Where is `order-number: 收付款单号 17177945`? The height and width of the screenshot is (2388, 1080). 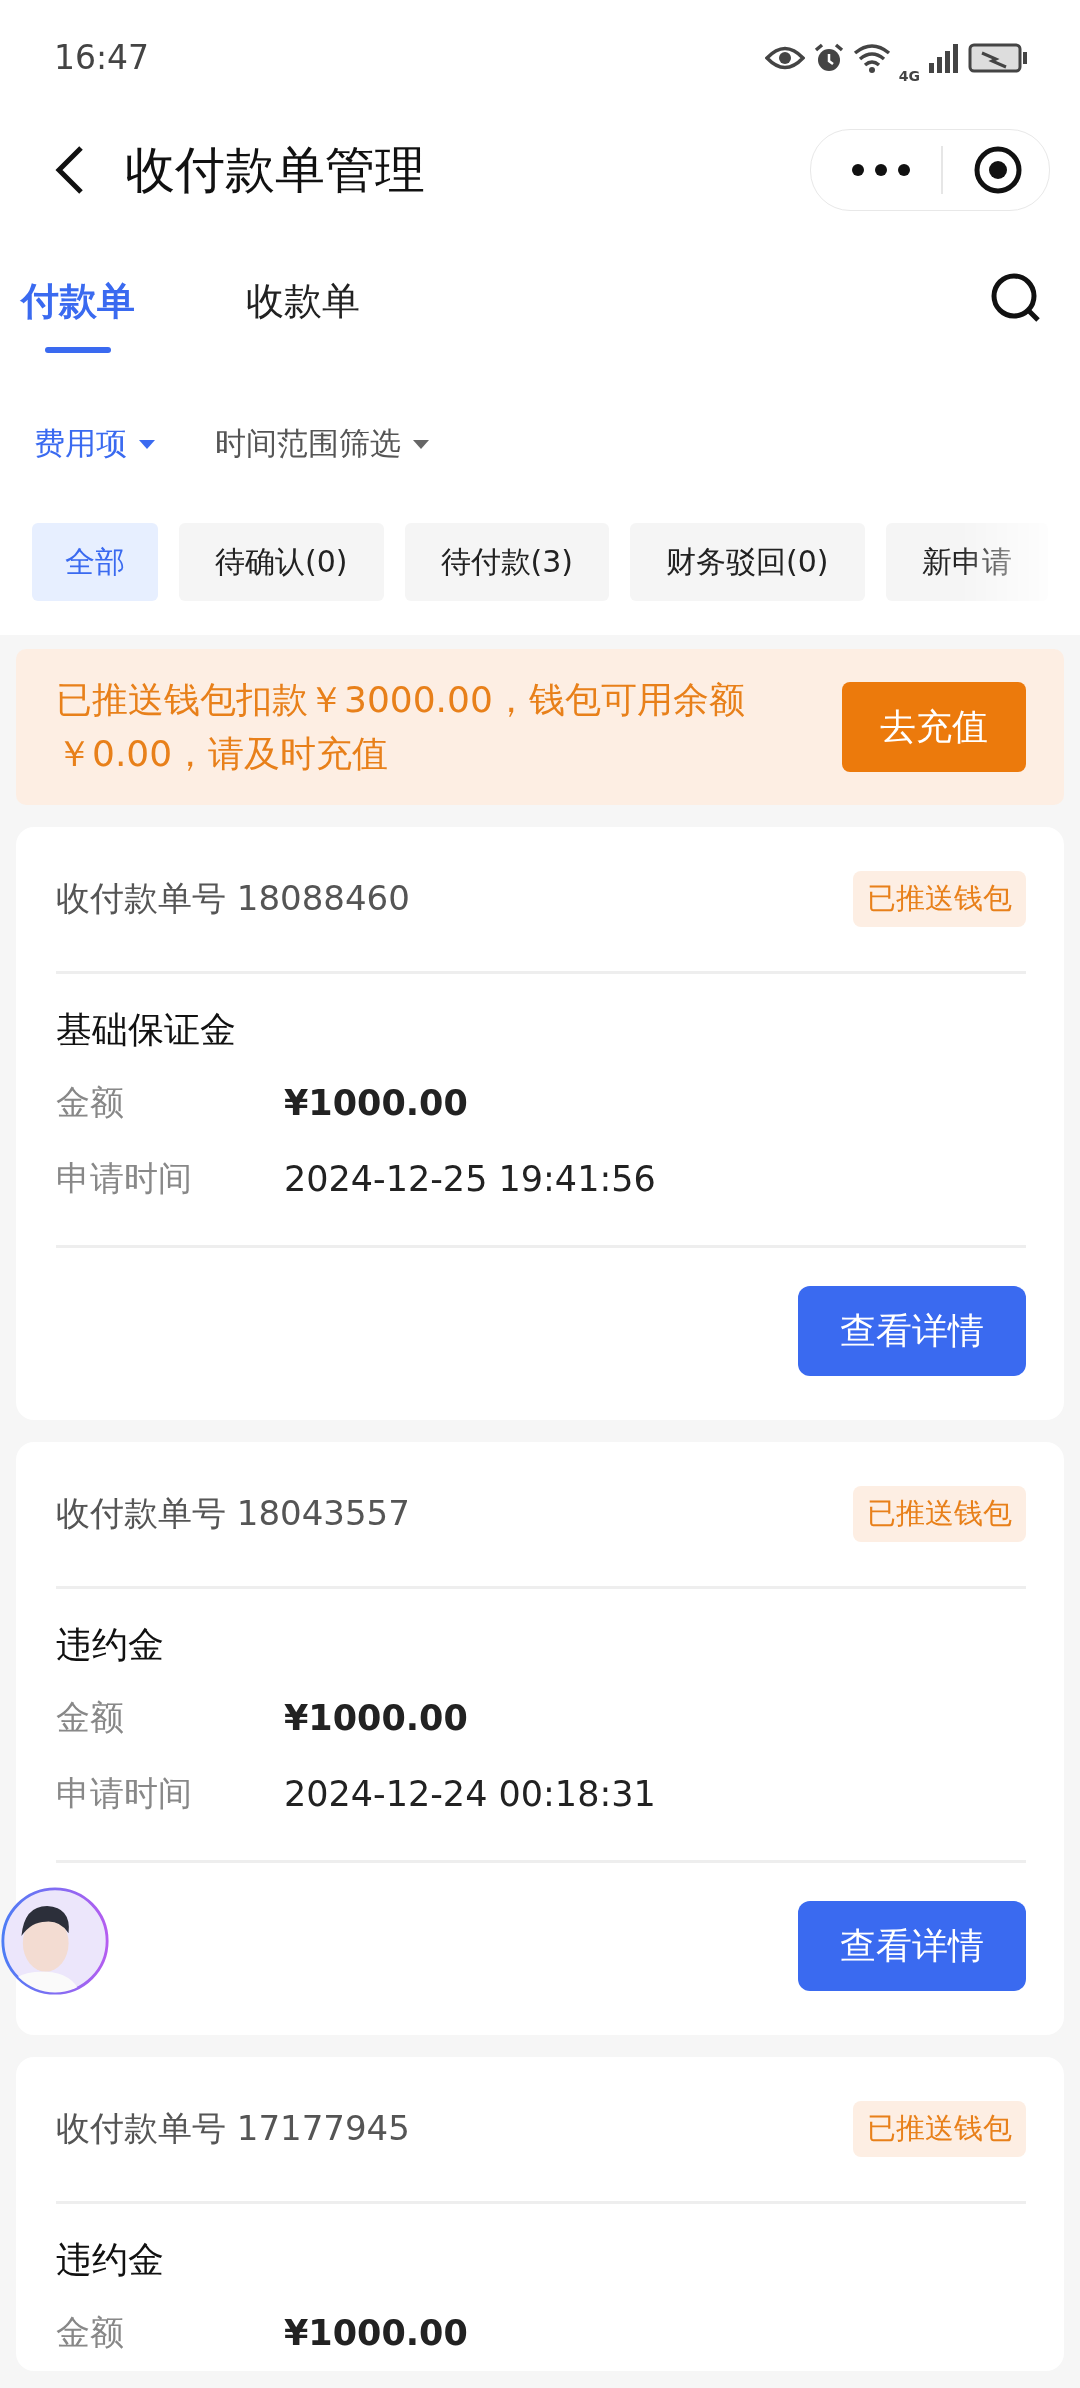 order-number: 收付款单号 17177945 is located at coordinates (233, 2128).